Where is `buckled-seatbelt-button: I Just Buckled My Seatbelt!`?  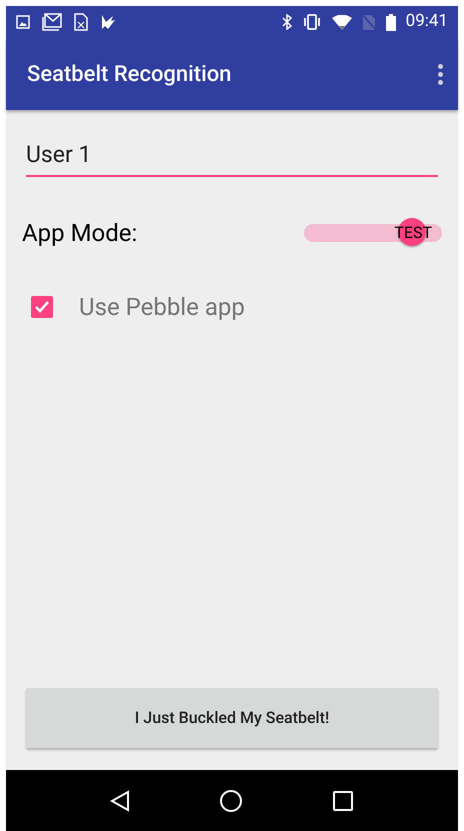
buckled-seatbelt-button: I Just Buckled My Seatbelt! is located at coordinates (232, 718).